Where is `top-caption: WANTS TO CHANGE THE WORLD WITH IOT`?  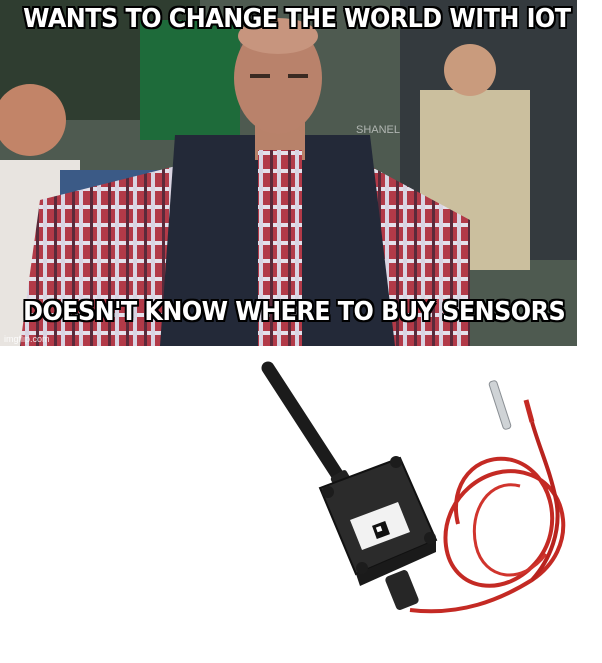 top-caption: WANTS TO CHANGE THE WORLD WITH IOT is located at coordinates (297, 19).